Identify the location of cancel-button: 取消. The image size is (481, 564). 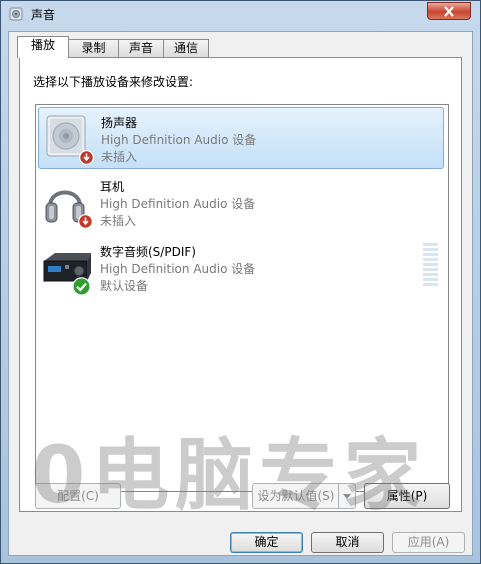
(347, 542).